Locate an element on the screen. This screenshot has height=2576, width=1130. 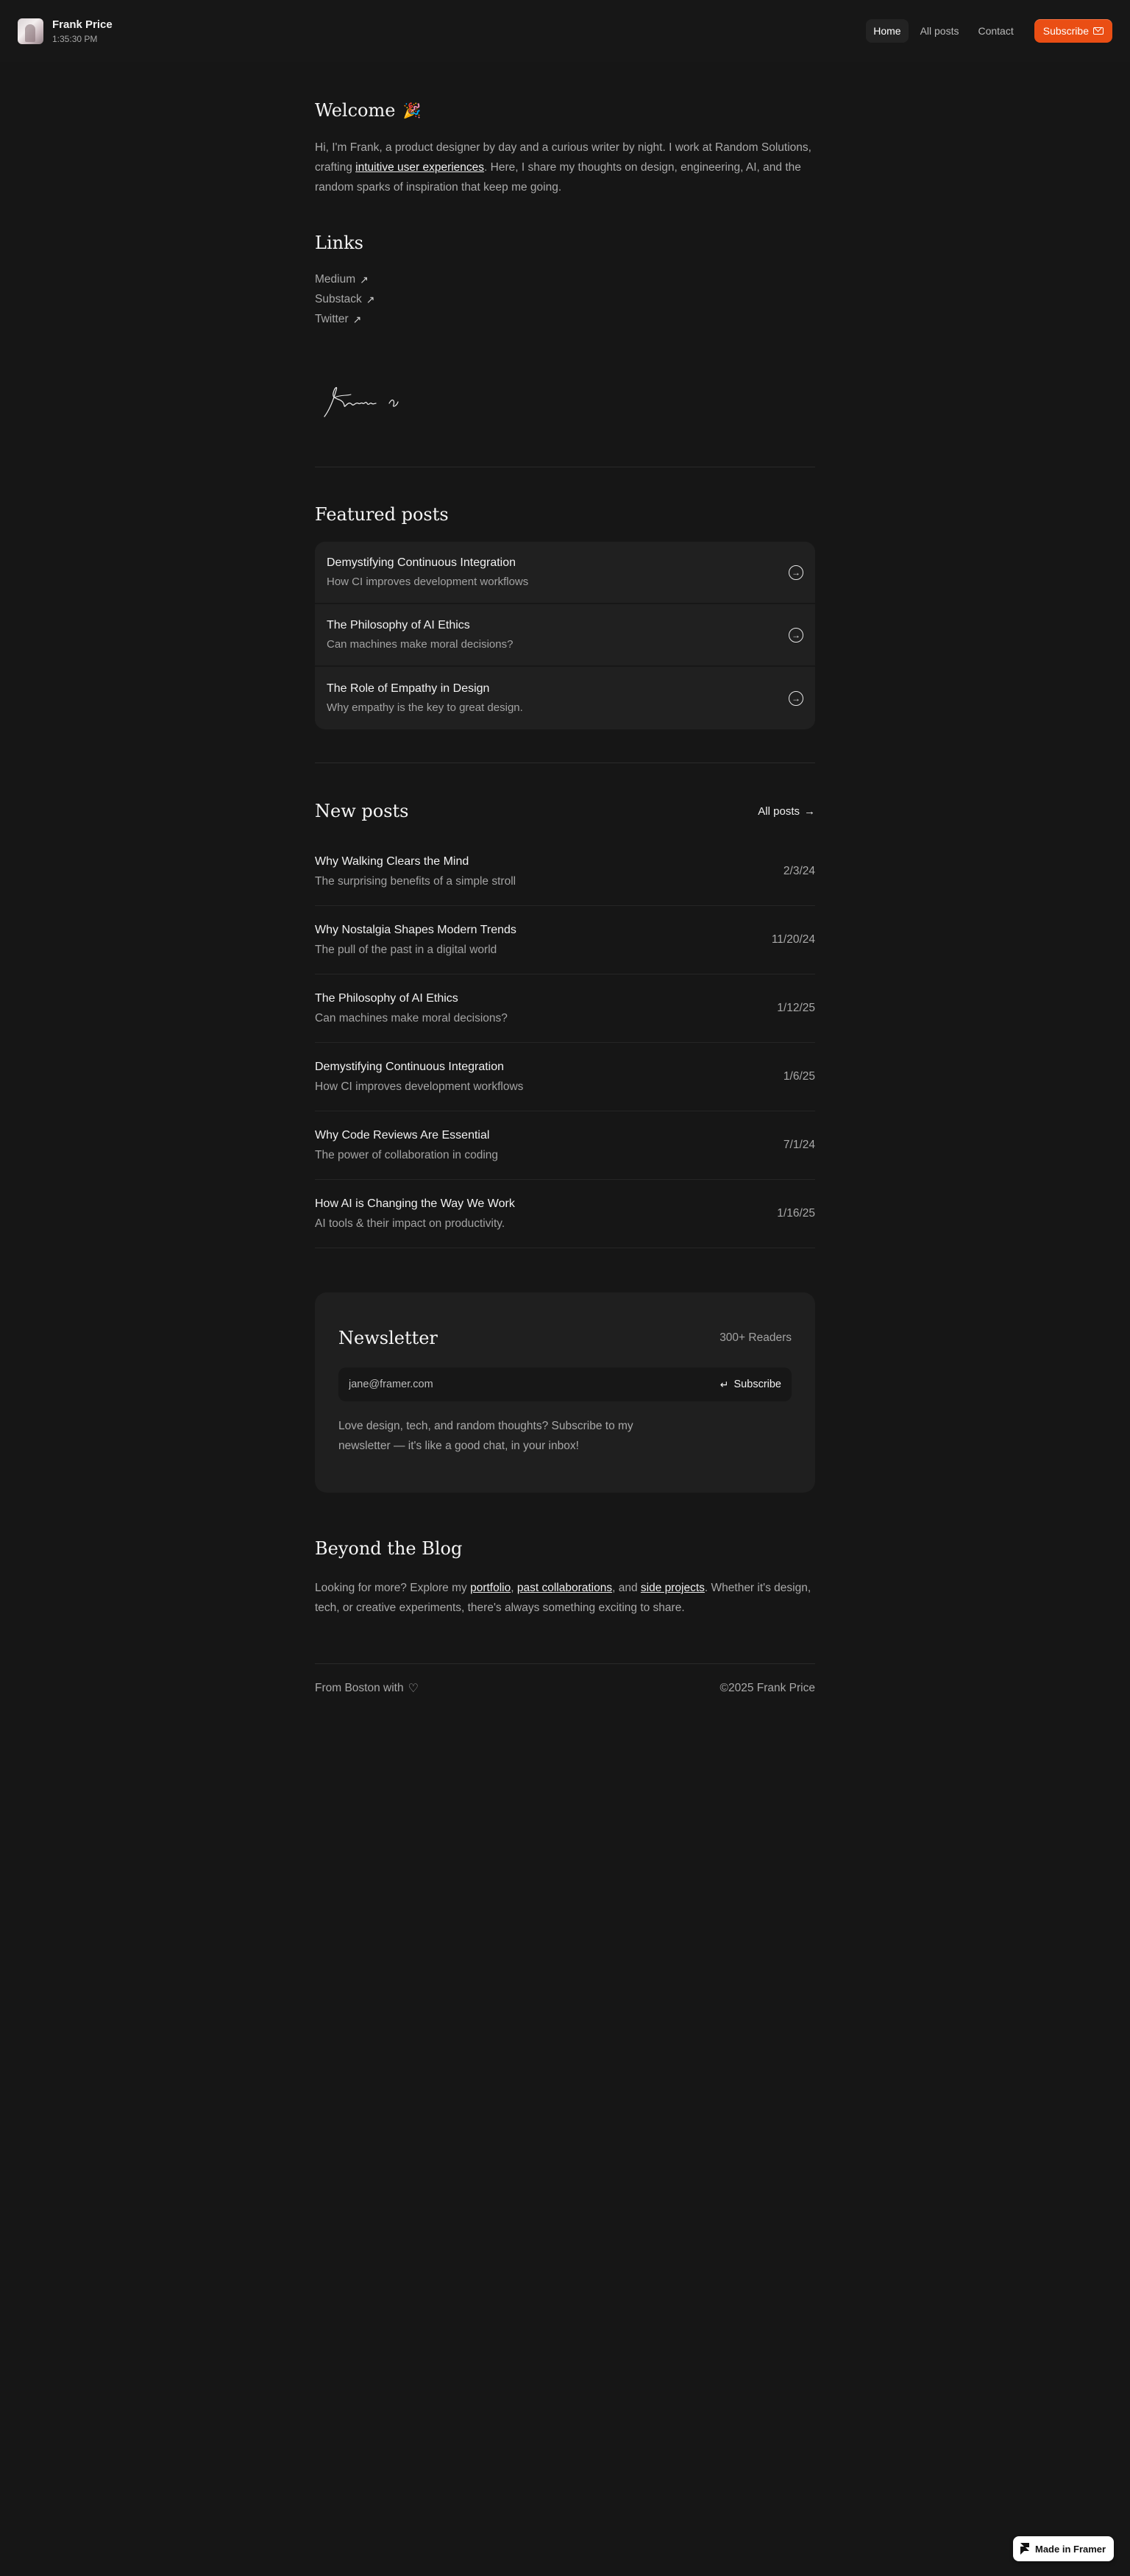
links-list: Medium ↗ Substack ↗ Twitter ↗ is located at coordinates (345, 299).